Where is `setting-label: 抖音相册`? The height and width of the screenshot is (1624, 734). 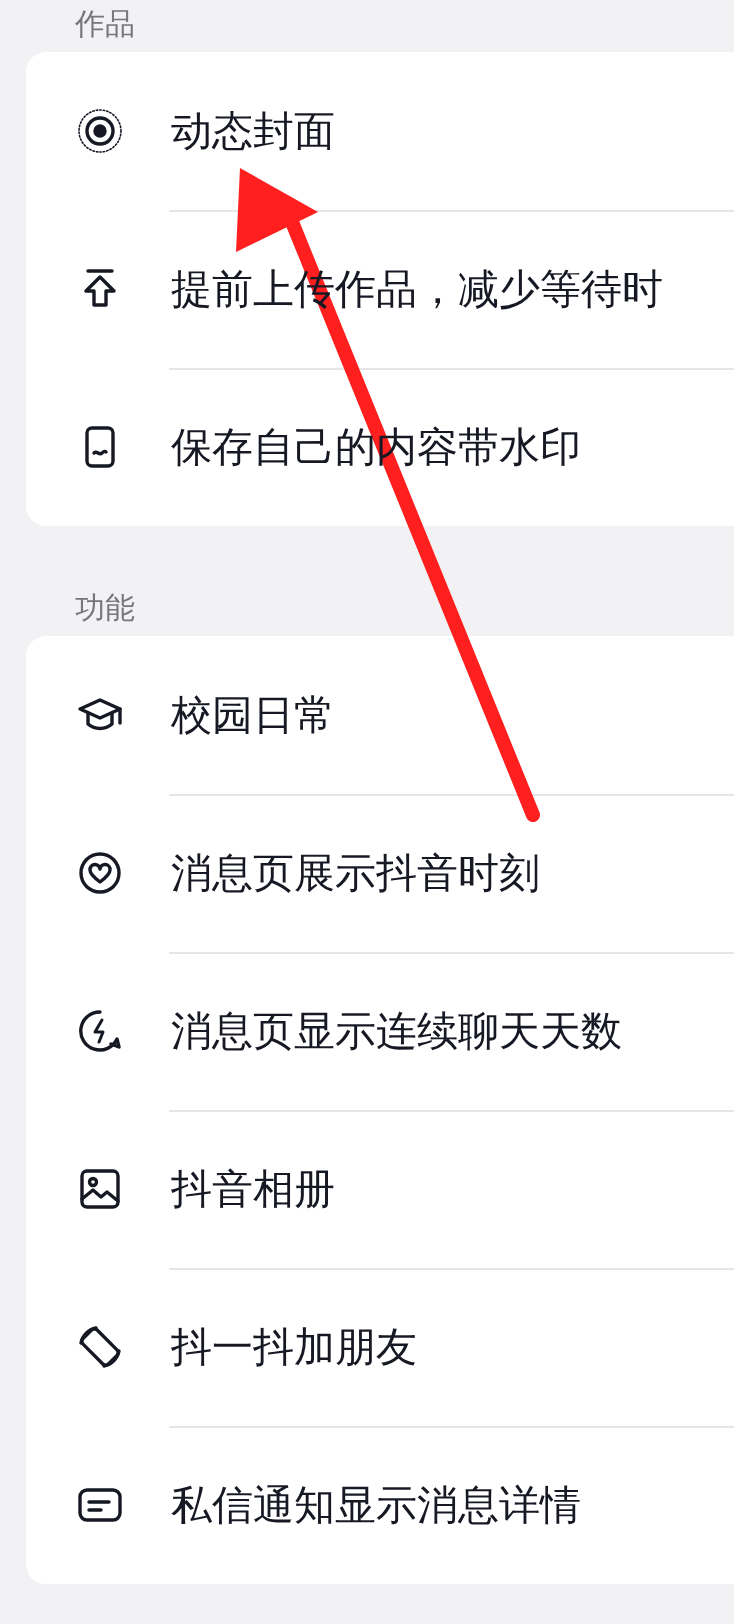
setting-label: 抖音相册 is located at coordinates (253, 1189).